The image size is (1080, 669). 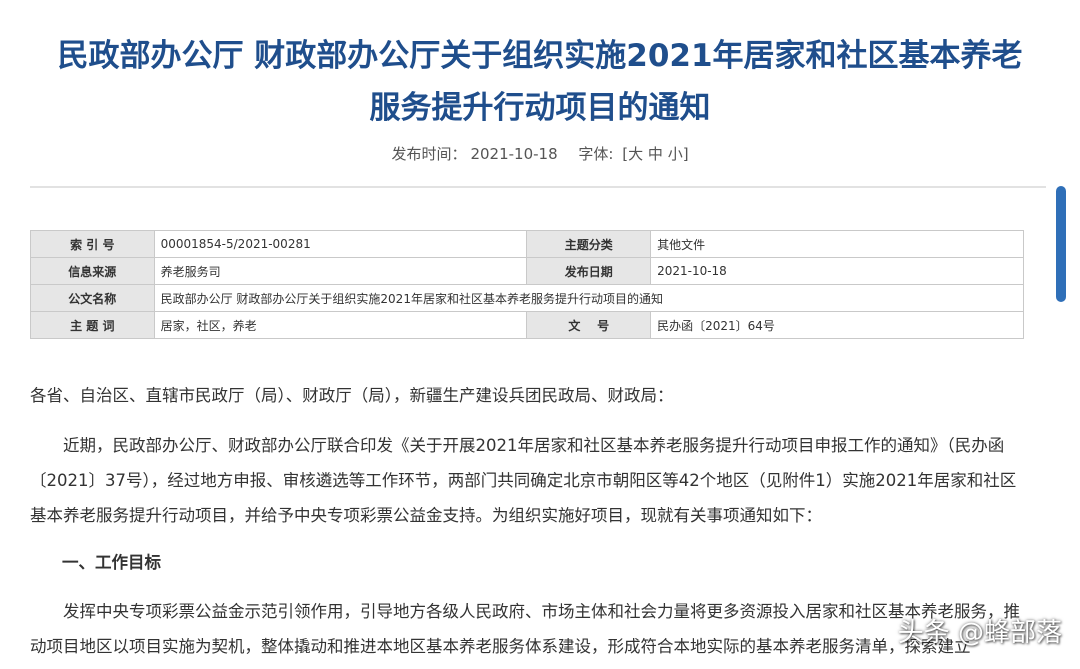 What do you see at coordinates (111, 562) in the screenshot?
I see `section-heading-goals: 一、工作目标` at bounding box center [111, 562].